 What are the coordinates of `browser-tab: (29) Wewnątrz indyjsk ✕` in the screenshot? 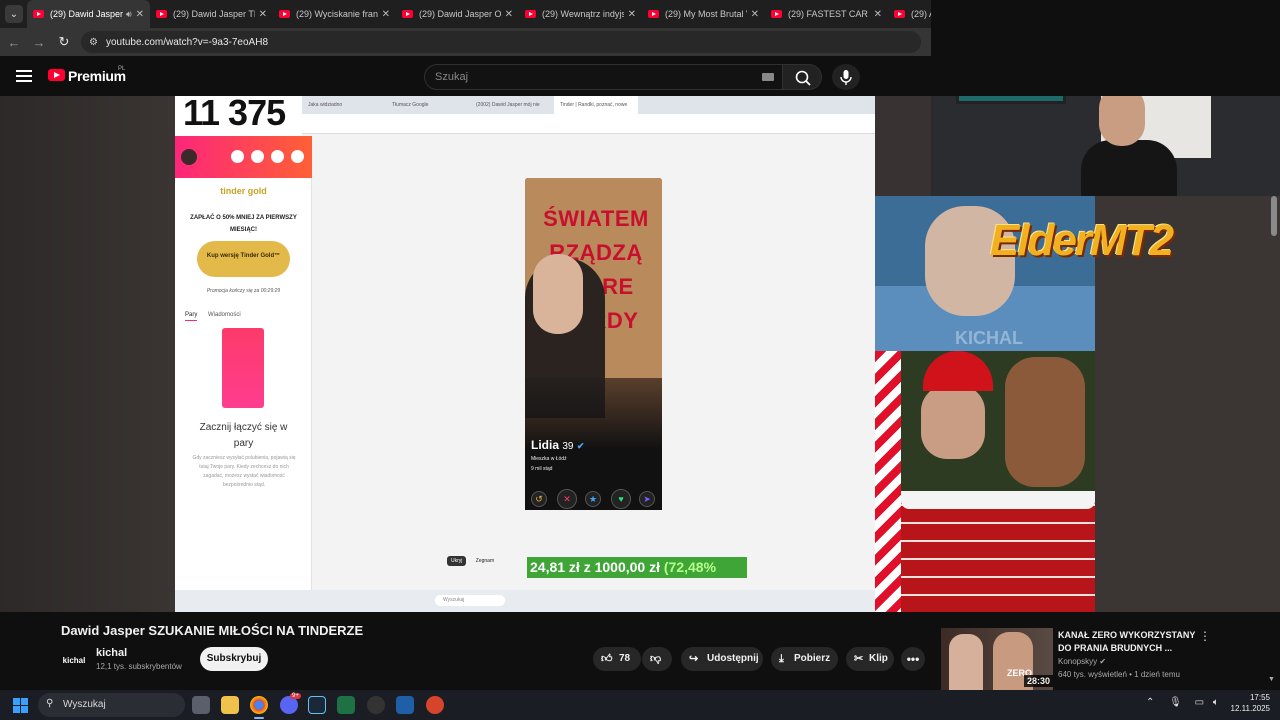 It's located at (580, 14).